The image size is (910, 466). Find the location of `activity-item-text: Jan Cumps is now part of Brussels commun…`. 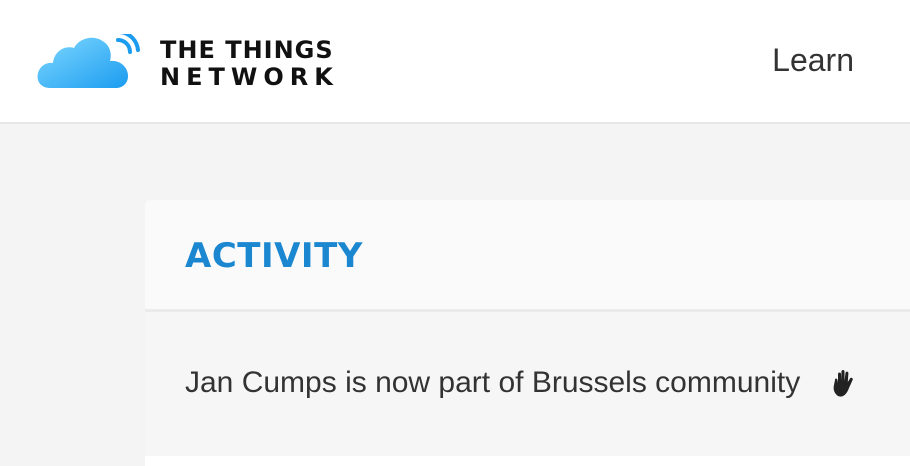

activity-item-text: Jan Cumps is now part of Brussels commun… is located at coordinates (493, 382).